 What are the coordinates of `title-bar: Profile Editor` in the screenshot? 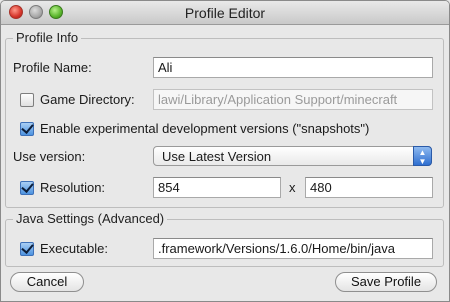 It's located at (225, 13).